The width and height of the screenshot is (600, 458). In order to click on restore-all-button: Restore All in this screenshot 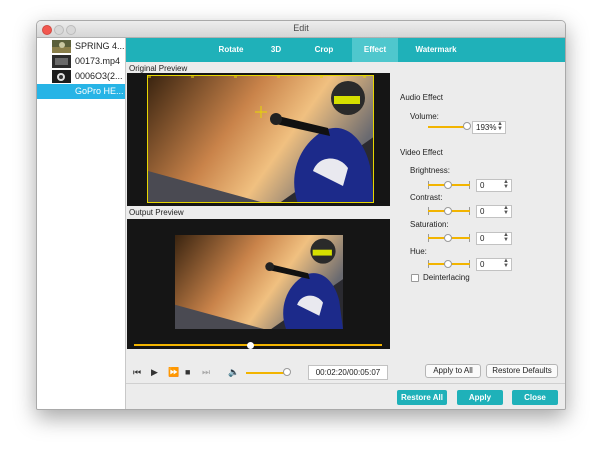, I will do `click(422, 397)`.